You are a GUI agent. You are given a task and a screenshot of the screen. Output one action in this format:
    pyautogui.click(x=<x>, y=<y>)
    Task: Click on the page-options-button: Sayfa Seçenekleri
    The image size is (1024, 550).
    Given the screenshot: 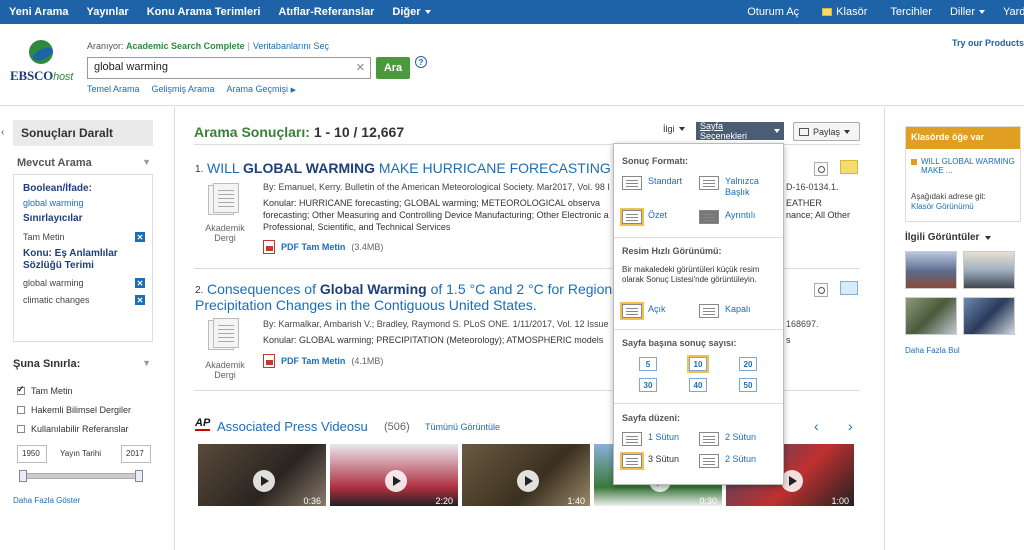 What is the action you would take?
    pyautogui.click(x=740, y=131)
    